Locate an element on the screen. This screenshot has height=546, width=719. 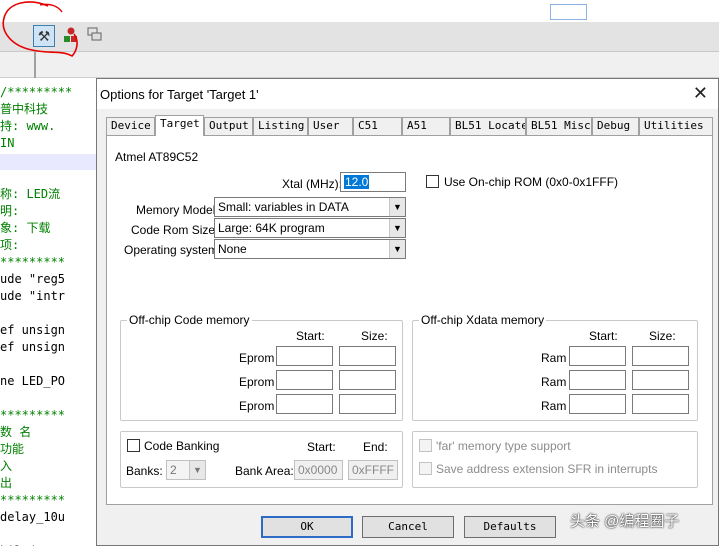
code-line: /********* is located at coordinates (36, 92).